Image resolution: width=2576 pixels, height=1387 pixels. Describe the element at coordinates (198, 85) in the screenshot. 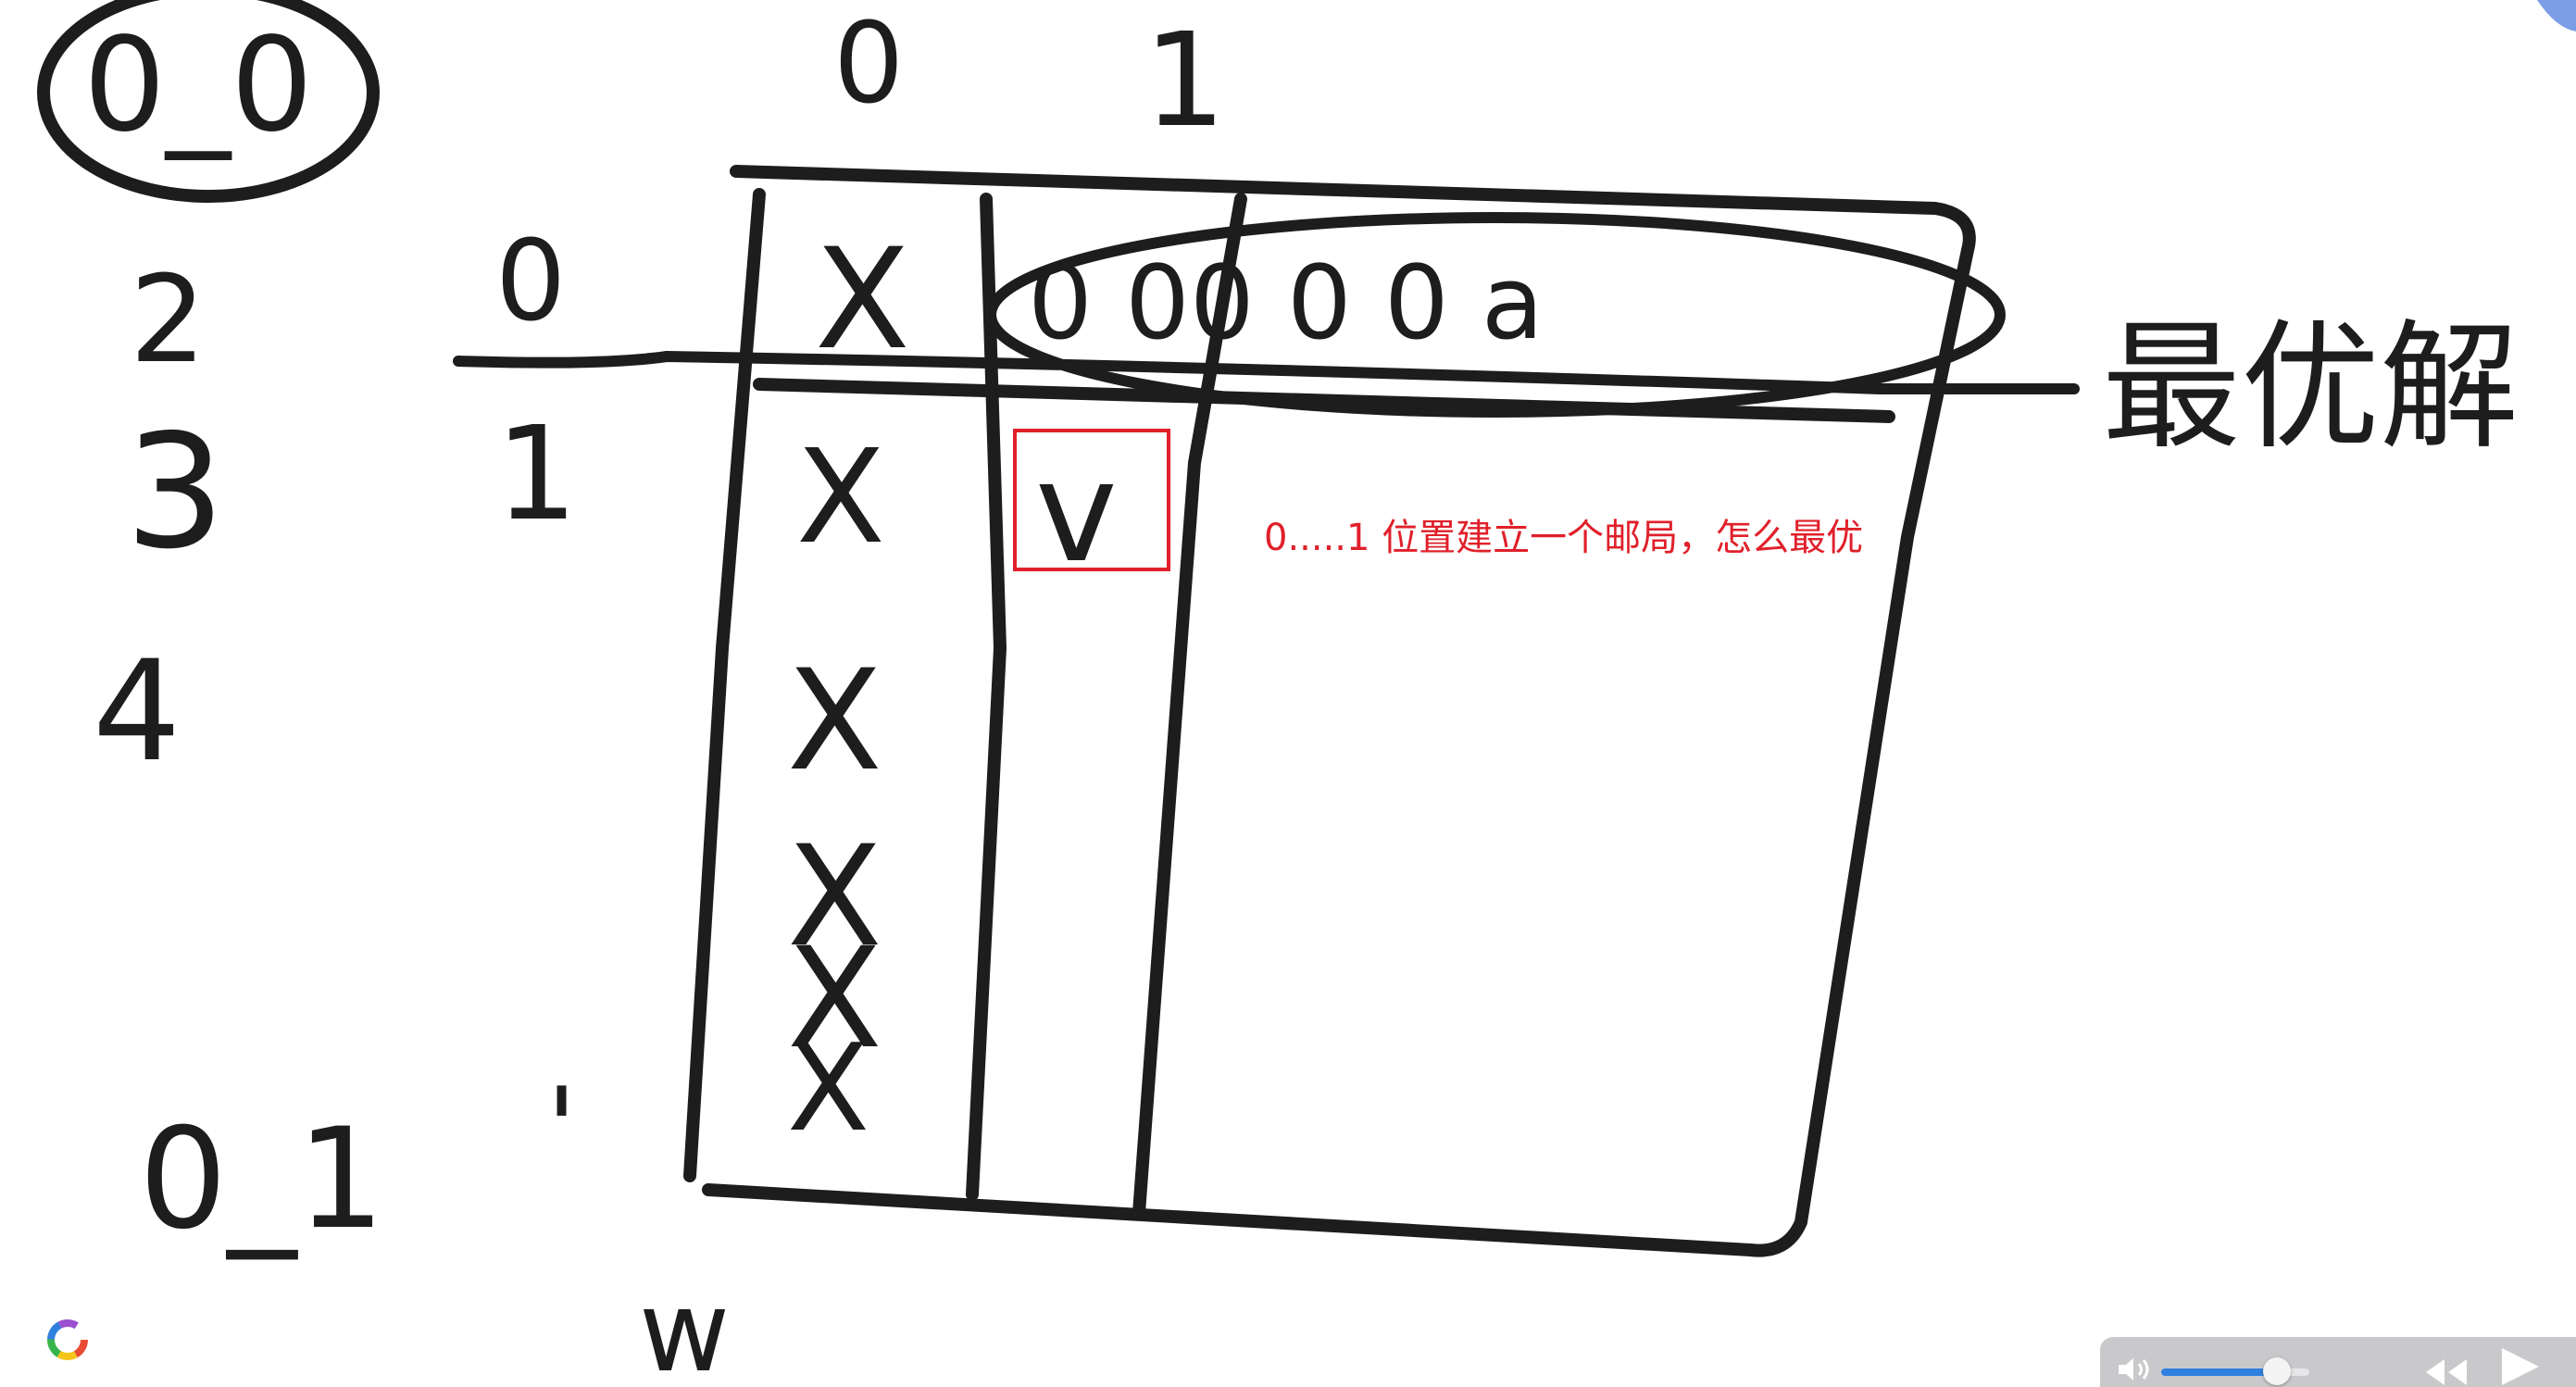

I see `circled-label-text: 0_0` at that location.